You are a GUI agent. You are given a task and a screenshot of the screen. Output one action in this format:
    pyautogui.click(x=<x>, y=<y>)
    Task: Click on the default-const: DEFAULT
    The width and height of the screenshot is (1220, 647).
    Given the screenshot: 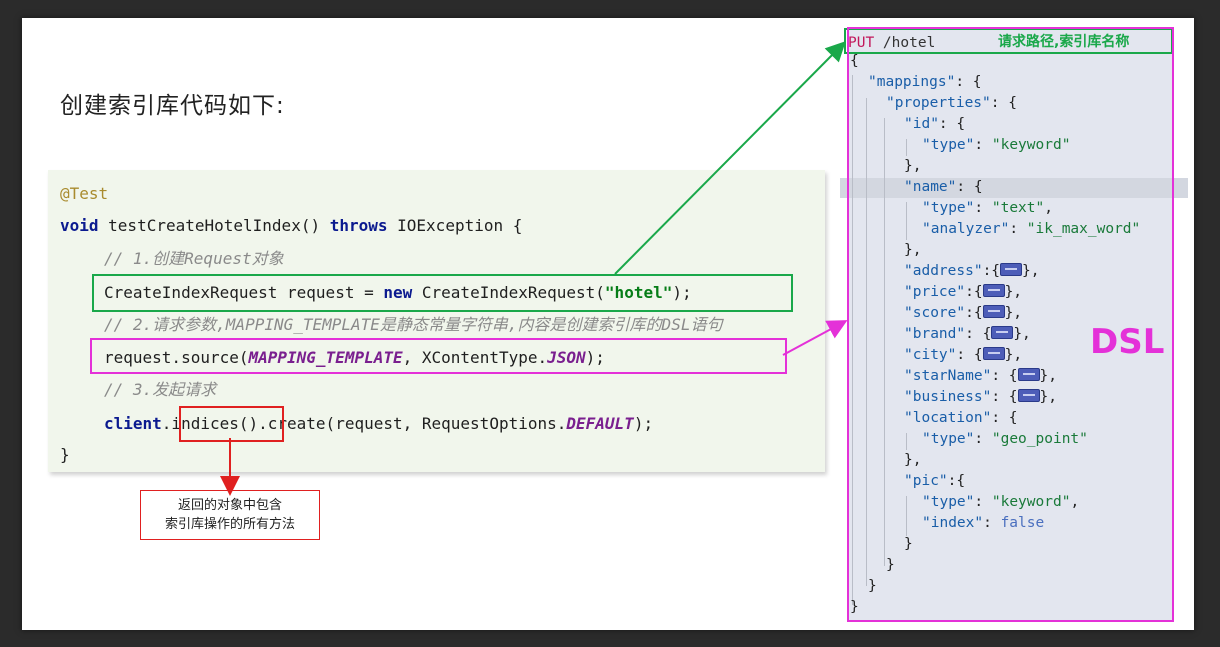 What is the action you would take?
    pyautogui.click(x=600, y=423)
    